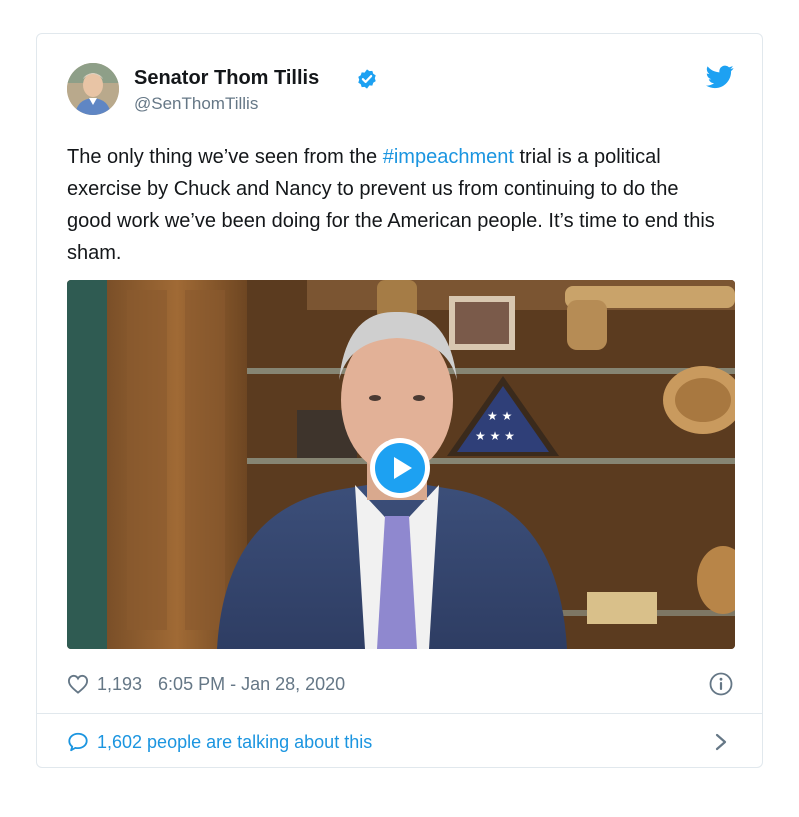 The height and width of the screenshot is (817, 799). Describe the element at coordinates (399, 713) in the screenshot. I see `divider` at that location.